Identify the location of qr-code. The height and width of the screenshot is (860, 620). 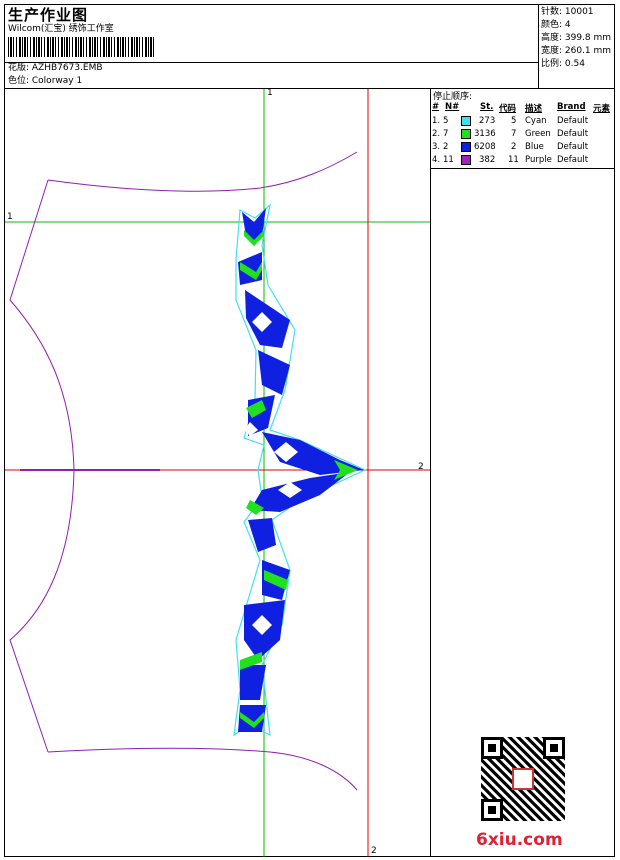
(523, 779).